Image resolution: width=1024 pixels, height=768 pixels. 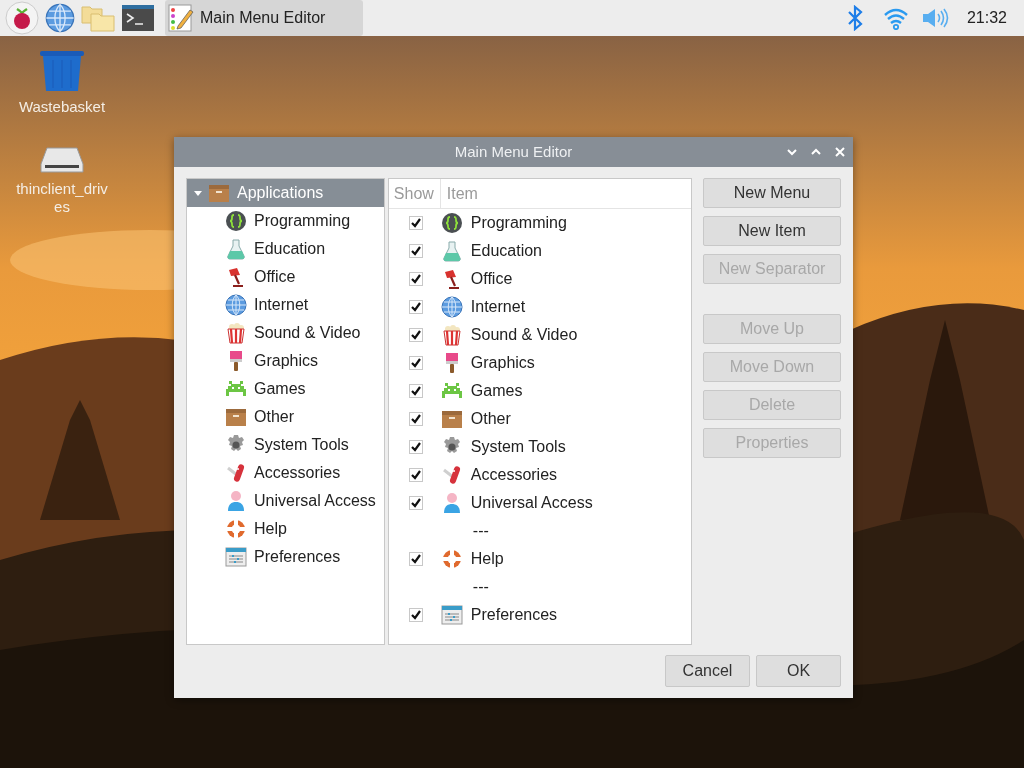 What do you see at coordinates (498, 307) in the screenshot?
I see `item-label: Internet` at bounding box center [498, 307].